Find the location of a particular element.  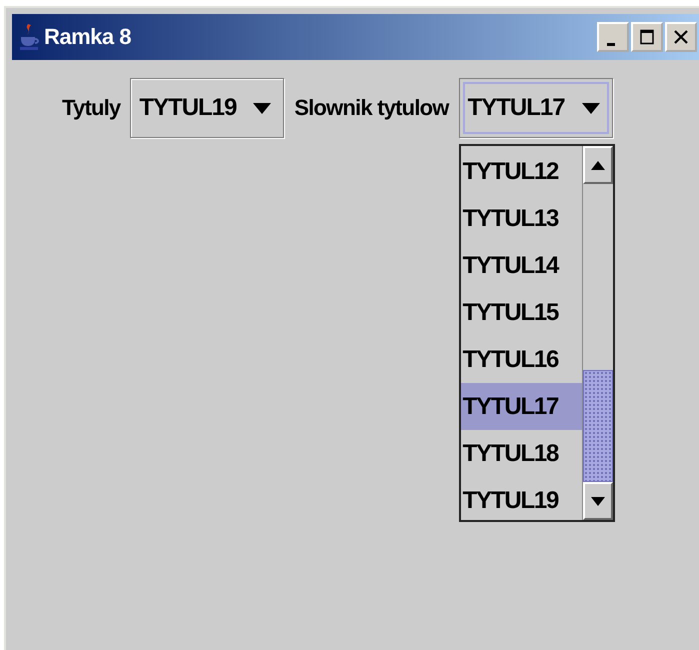

close-icon is located at coordinates (681, 37).